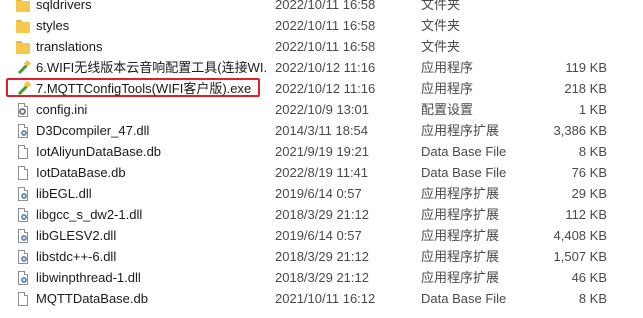 Image resolution: width=643 pixels, height=318 pixels. I want to click on file-date: 2021/10/11 16:12, so click(325, 298).